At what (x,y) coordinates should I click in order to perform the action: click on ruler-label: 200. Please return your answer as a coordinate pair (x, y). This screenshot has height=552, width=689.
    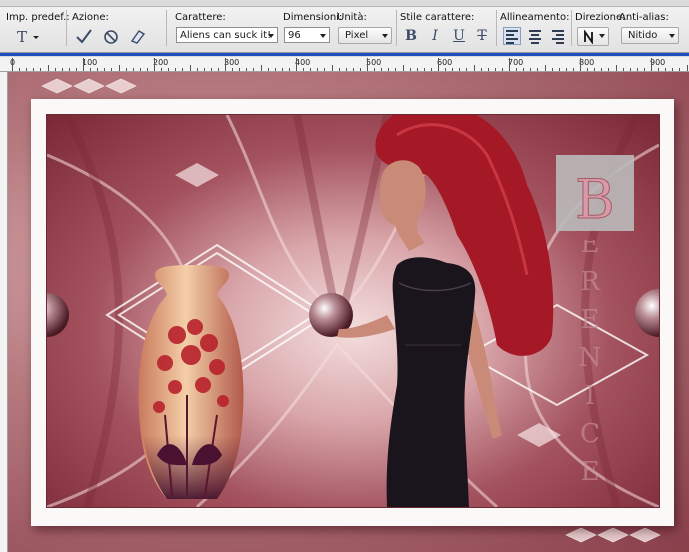
    Looking at the image, I should click on (161, 62).